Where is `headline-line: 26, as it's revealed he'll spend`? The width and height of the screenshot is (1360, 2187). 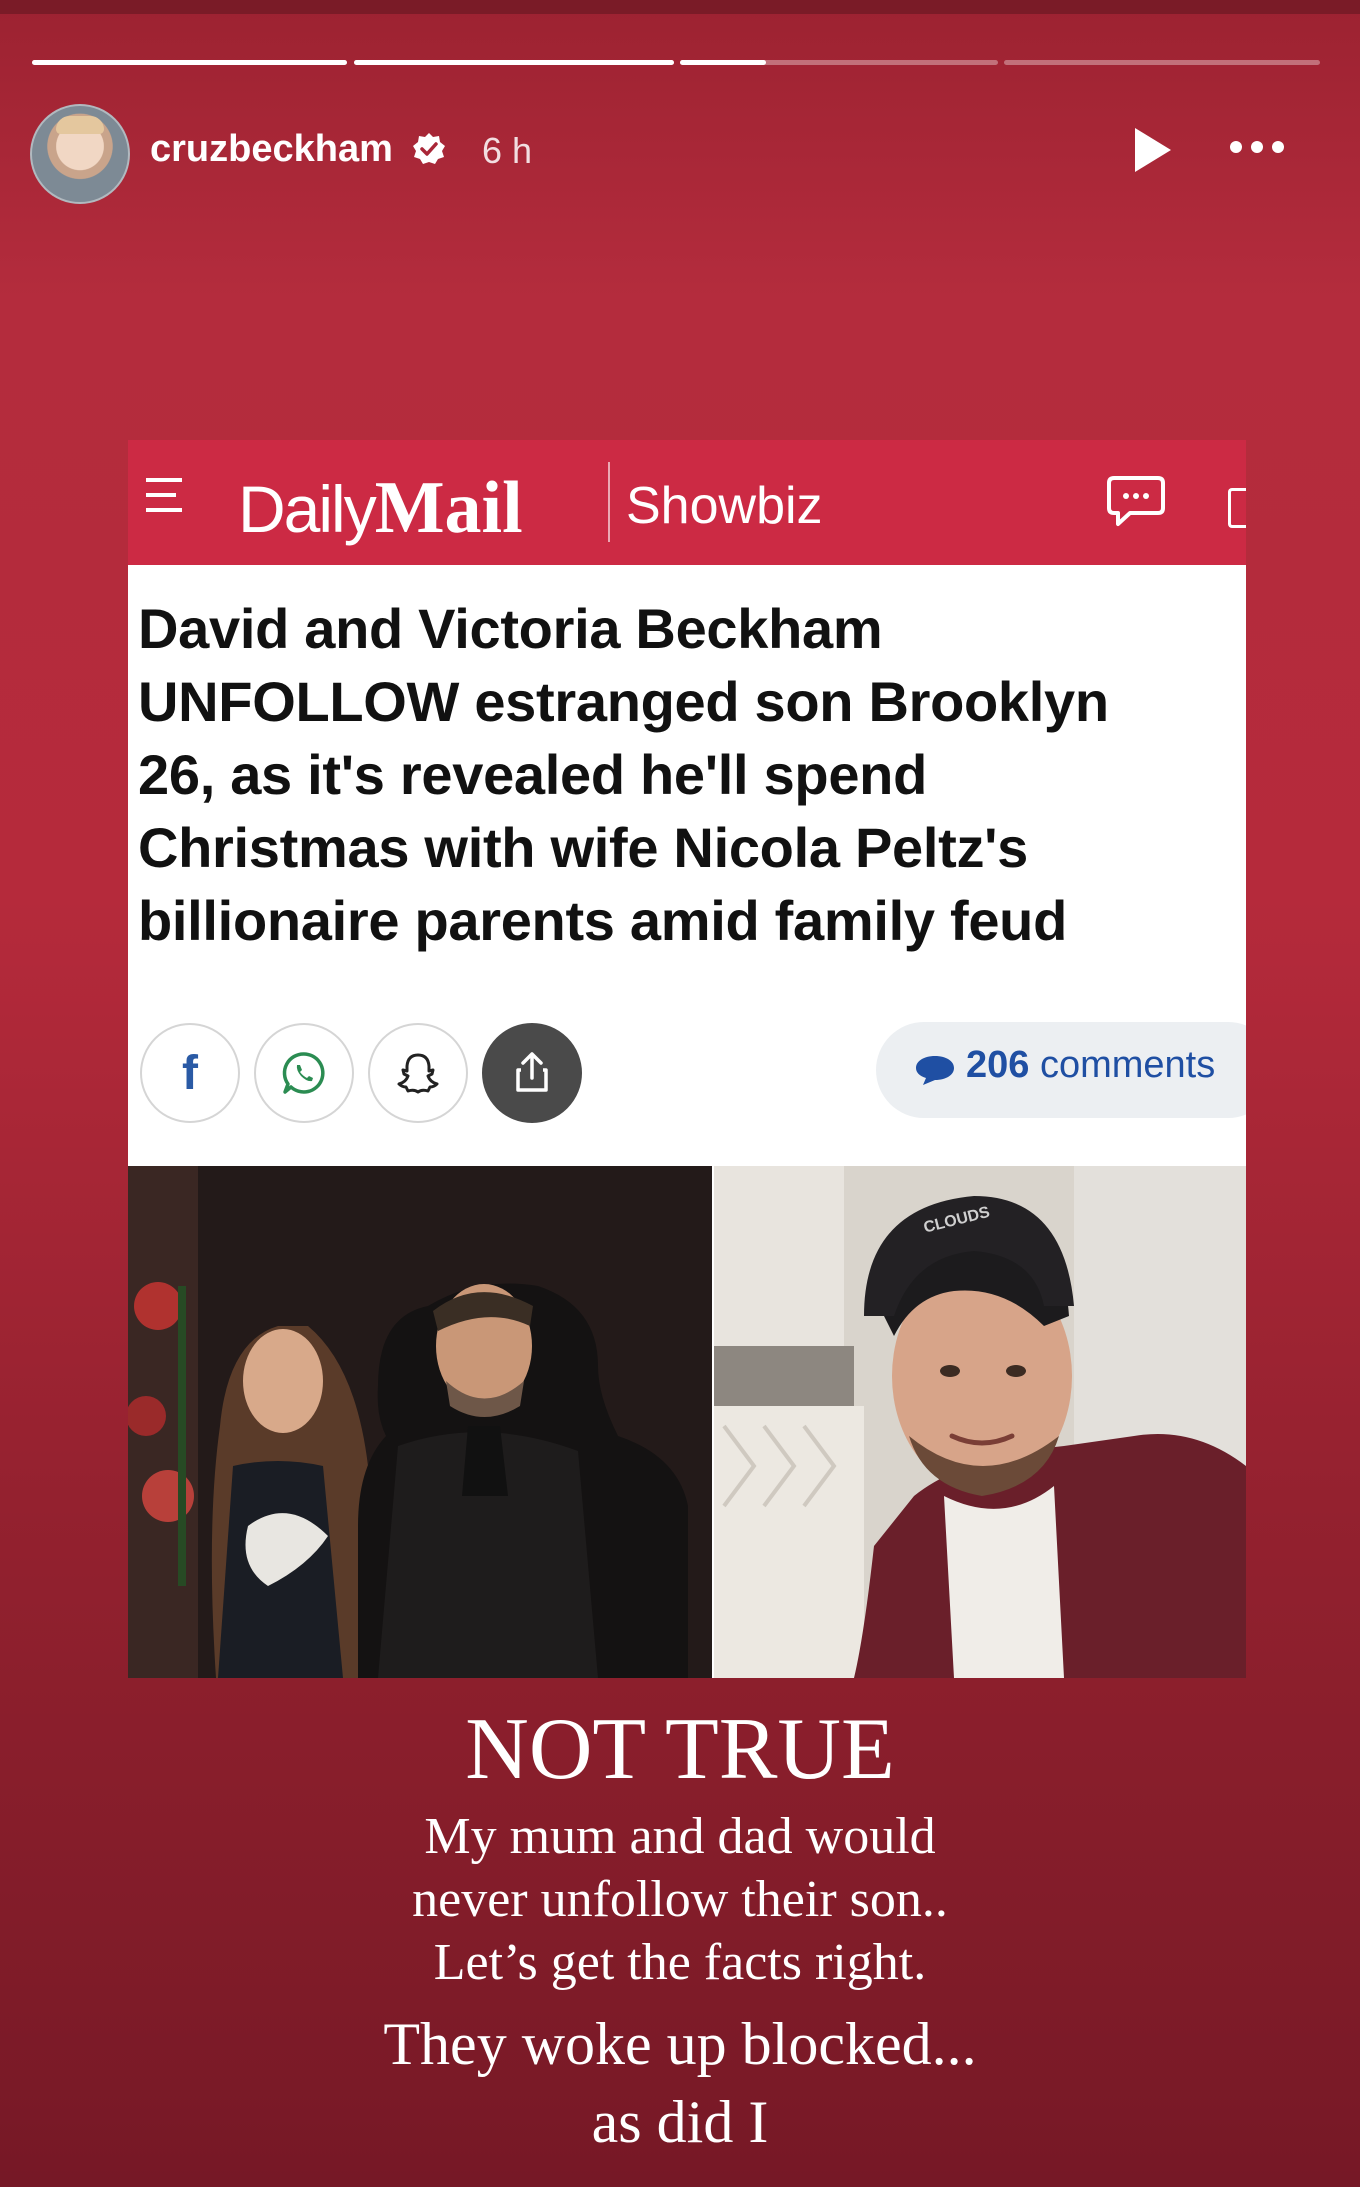
headline-line: 26, as it's revealed he'll spend is located at coordinates (532, 774).